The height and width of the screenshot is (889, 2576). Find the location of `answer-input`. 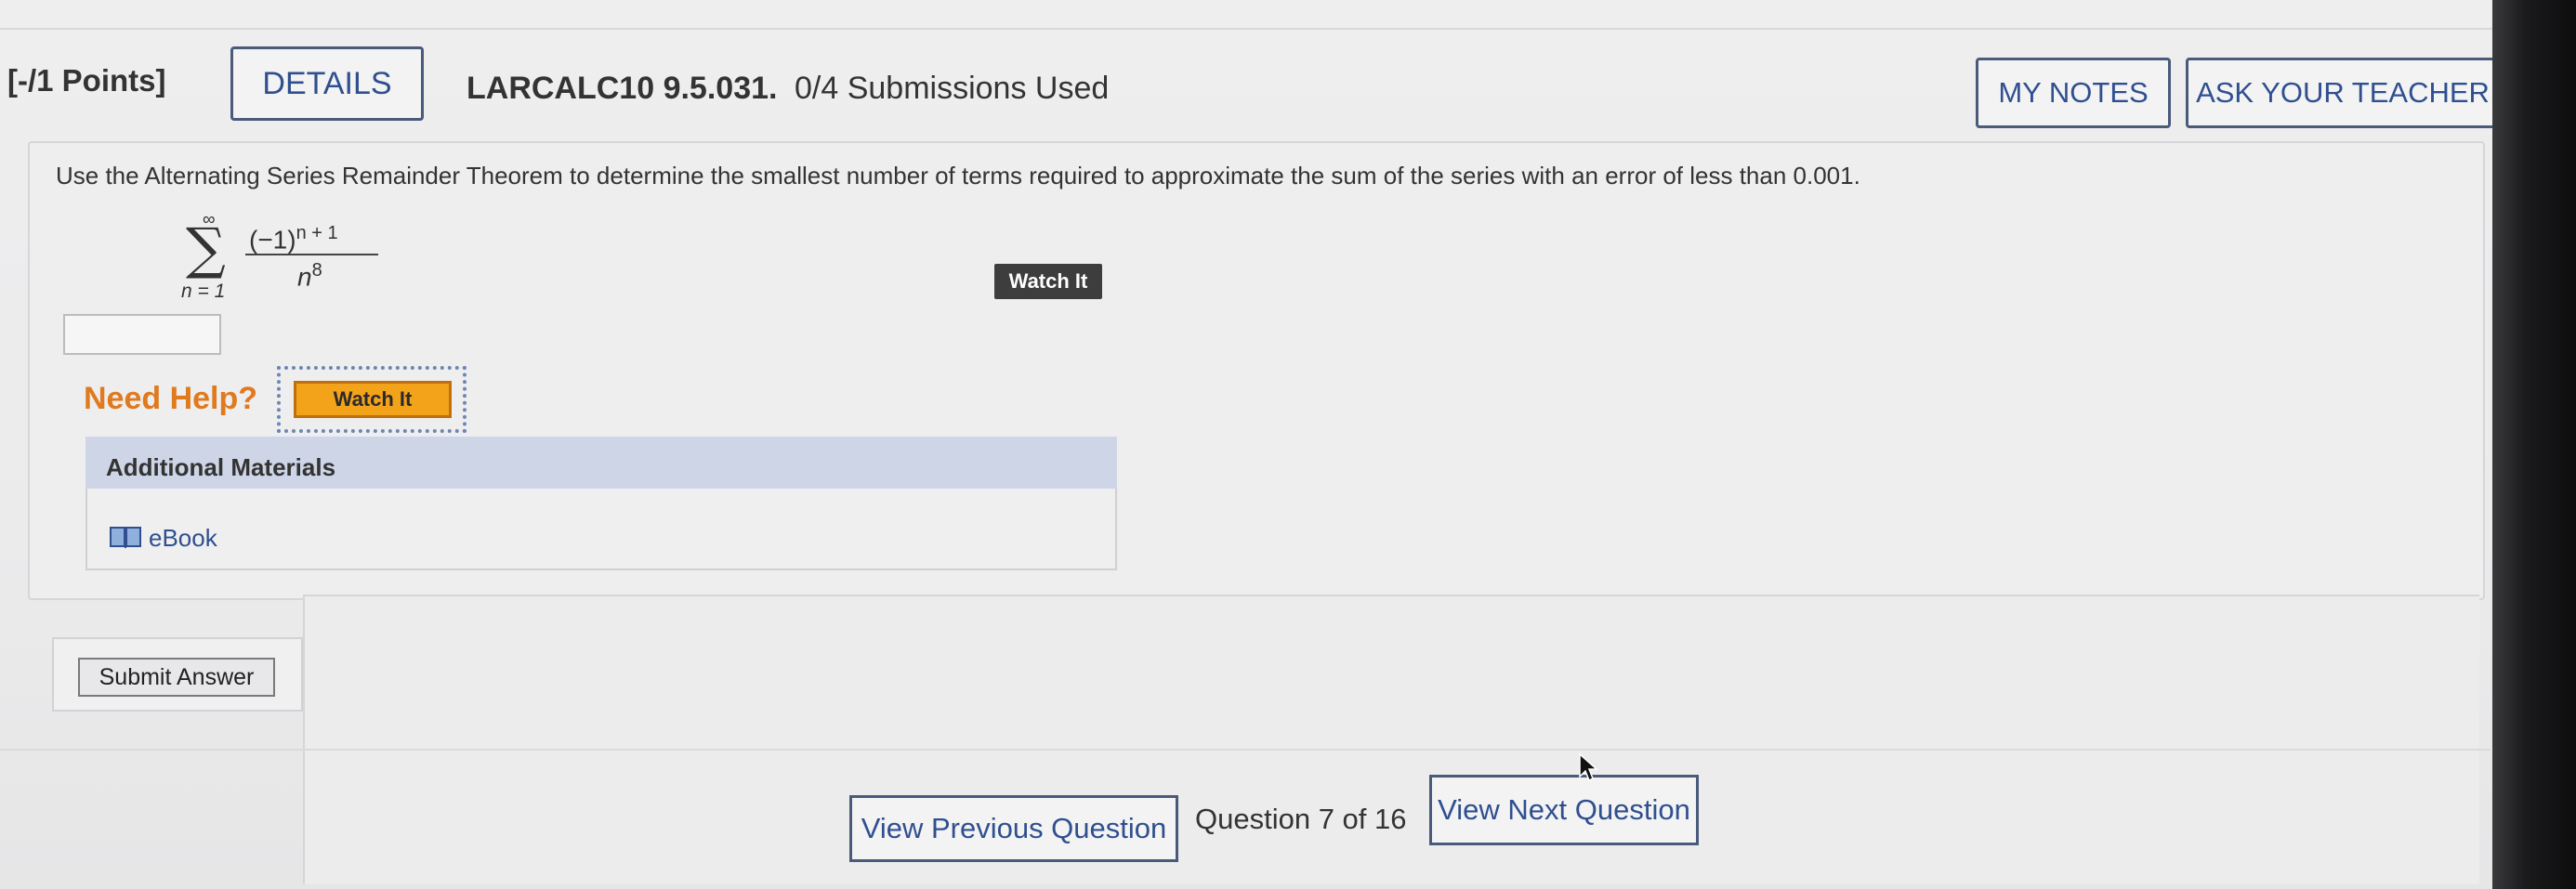

answer-input is located at coordinates (142, 334).